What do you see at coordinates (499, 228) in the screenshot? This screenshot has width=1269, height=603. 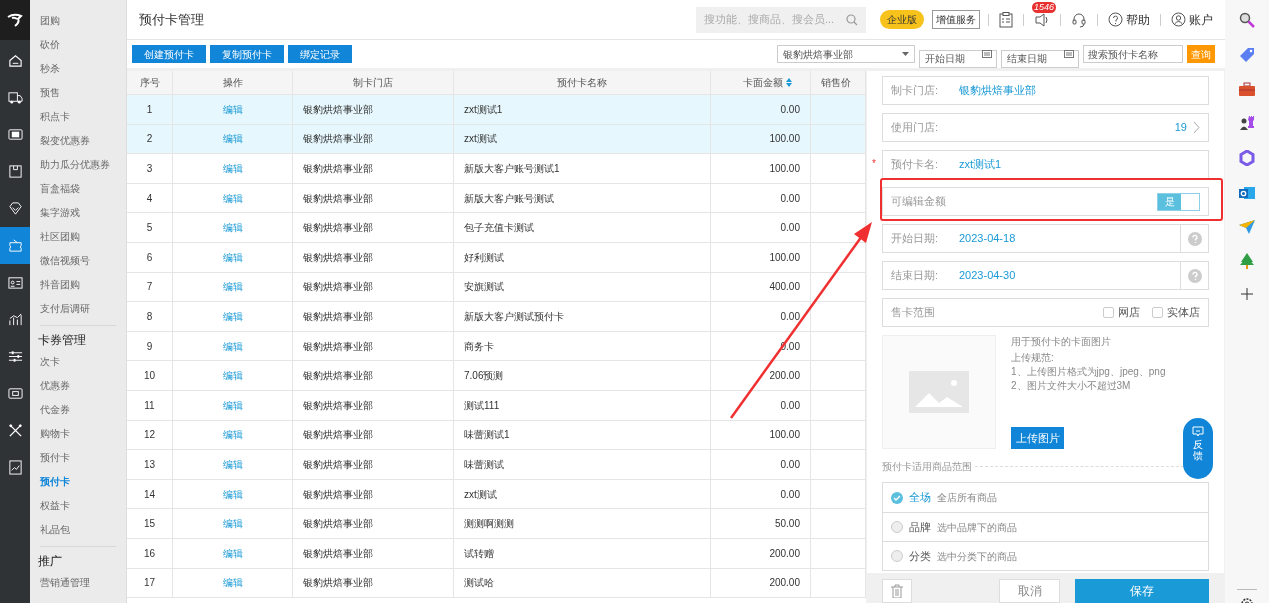 I see `table-cell-text: 包子充值卡测试` at bounding box center [499, 228].